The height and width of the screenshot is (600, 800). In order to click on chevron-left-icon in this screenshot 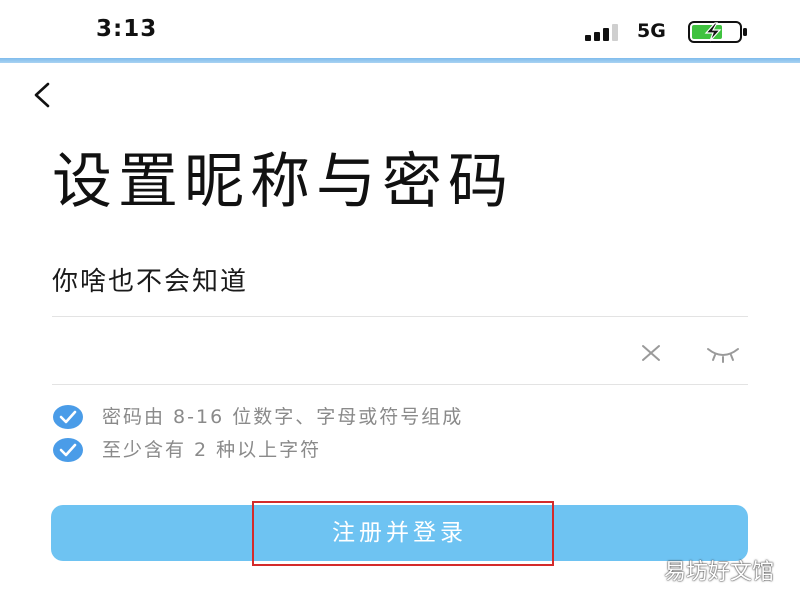, I will do `click(42, 95)`.